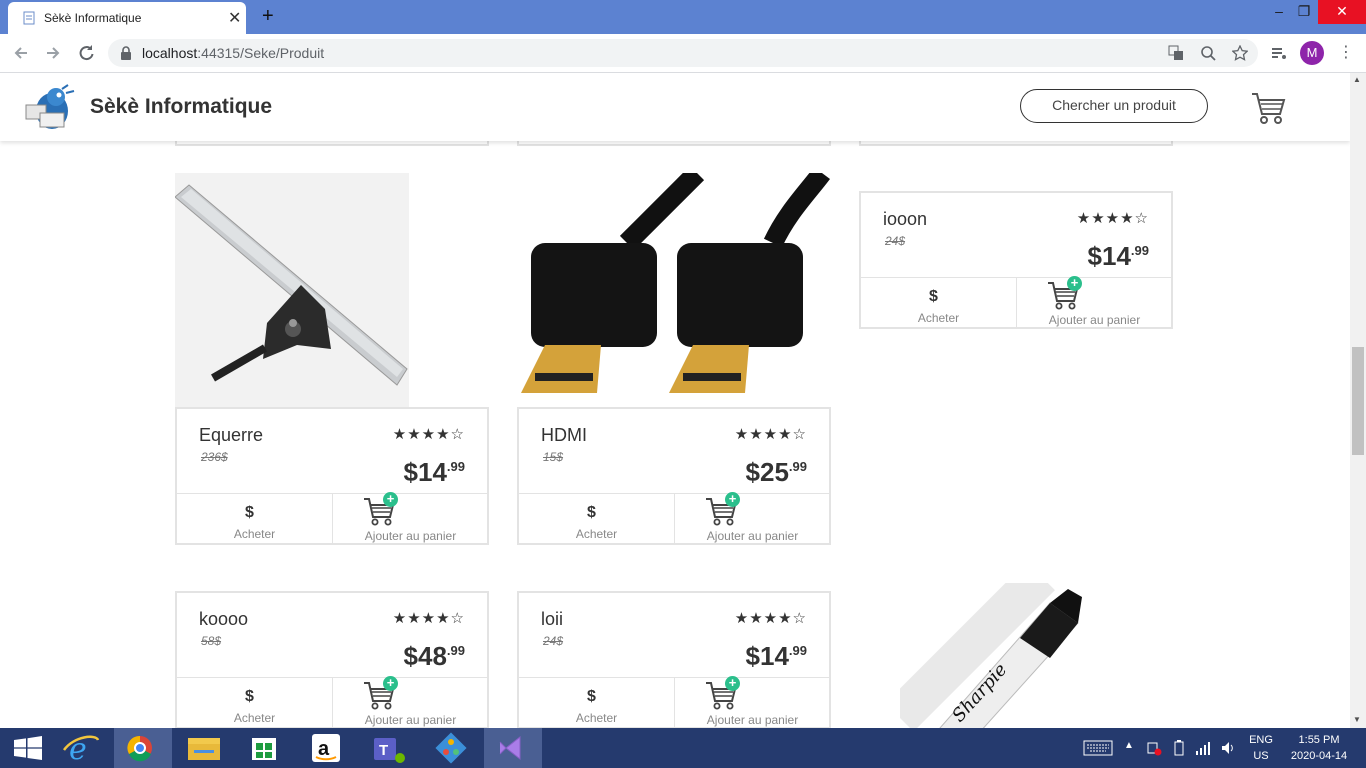 This screenshot has height=768, width=1366. I want to click on product-image-marker: Sharpie, so click(995, 655).